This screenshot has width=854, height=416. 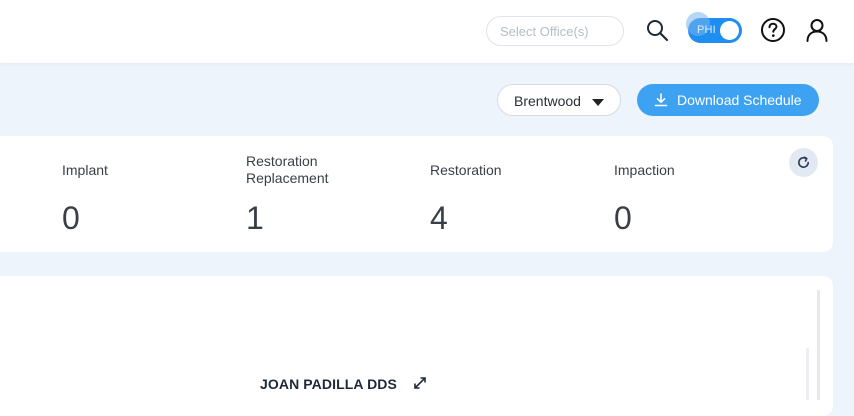 I want to click on download-schedule-label: Download Schedule, so click(x=739, y=100).